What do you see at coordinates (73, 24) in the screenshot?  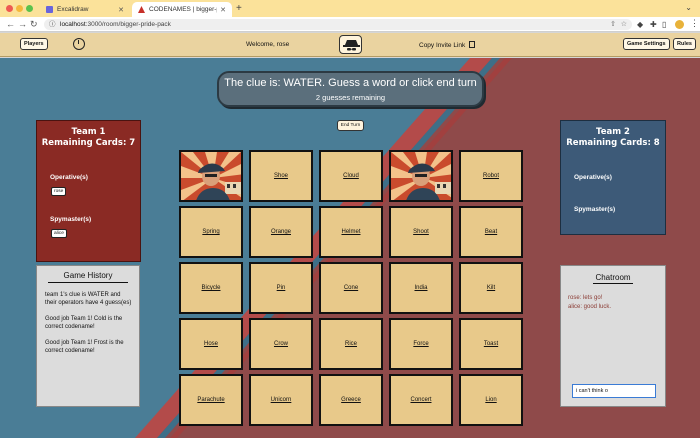 I see `url-host: localhost` at bounding box center [73, 24].